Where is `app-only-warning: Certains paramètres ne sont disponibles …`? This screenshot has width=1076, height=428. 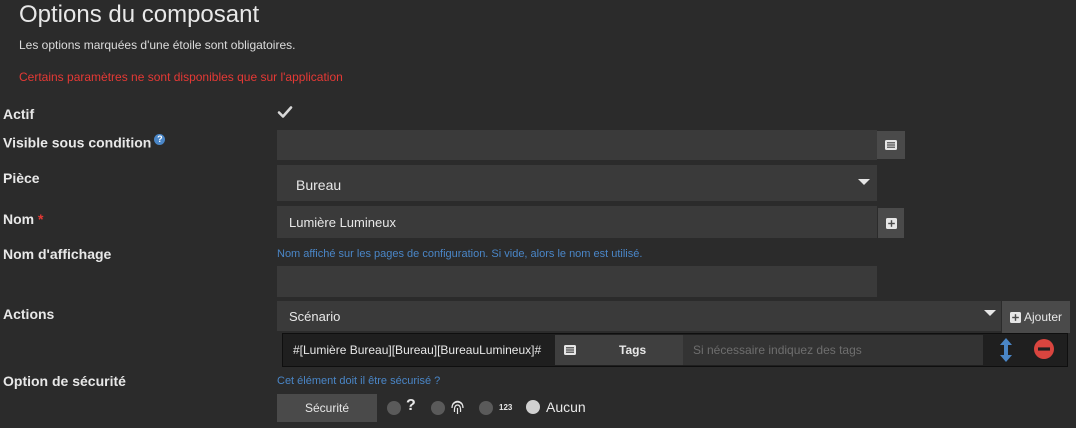
app-only-warning: Certains paramètres ne sont disponibles … is located at coordinates (181, 77).